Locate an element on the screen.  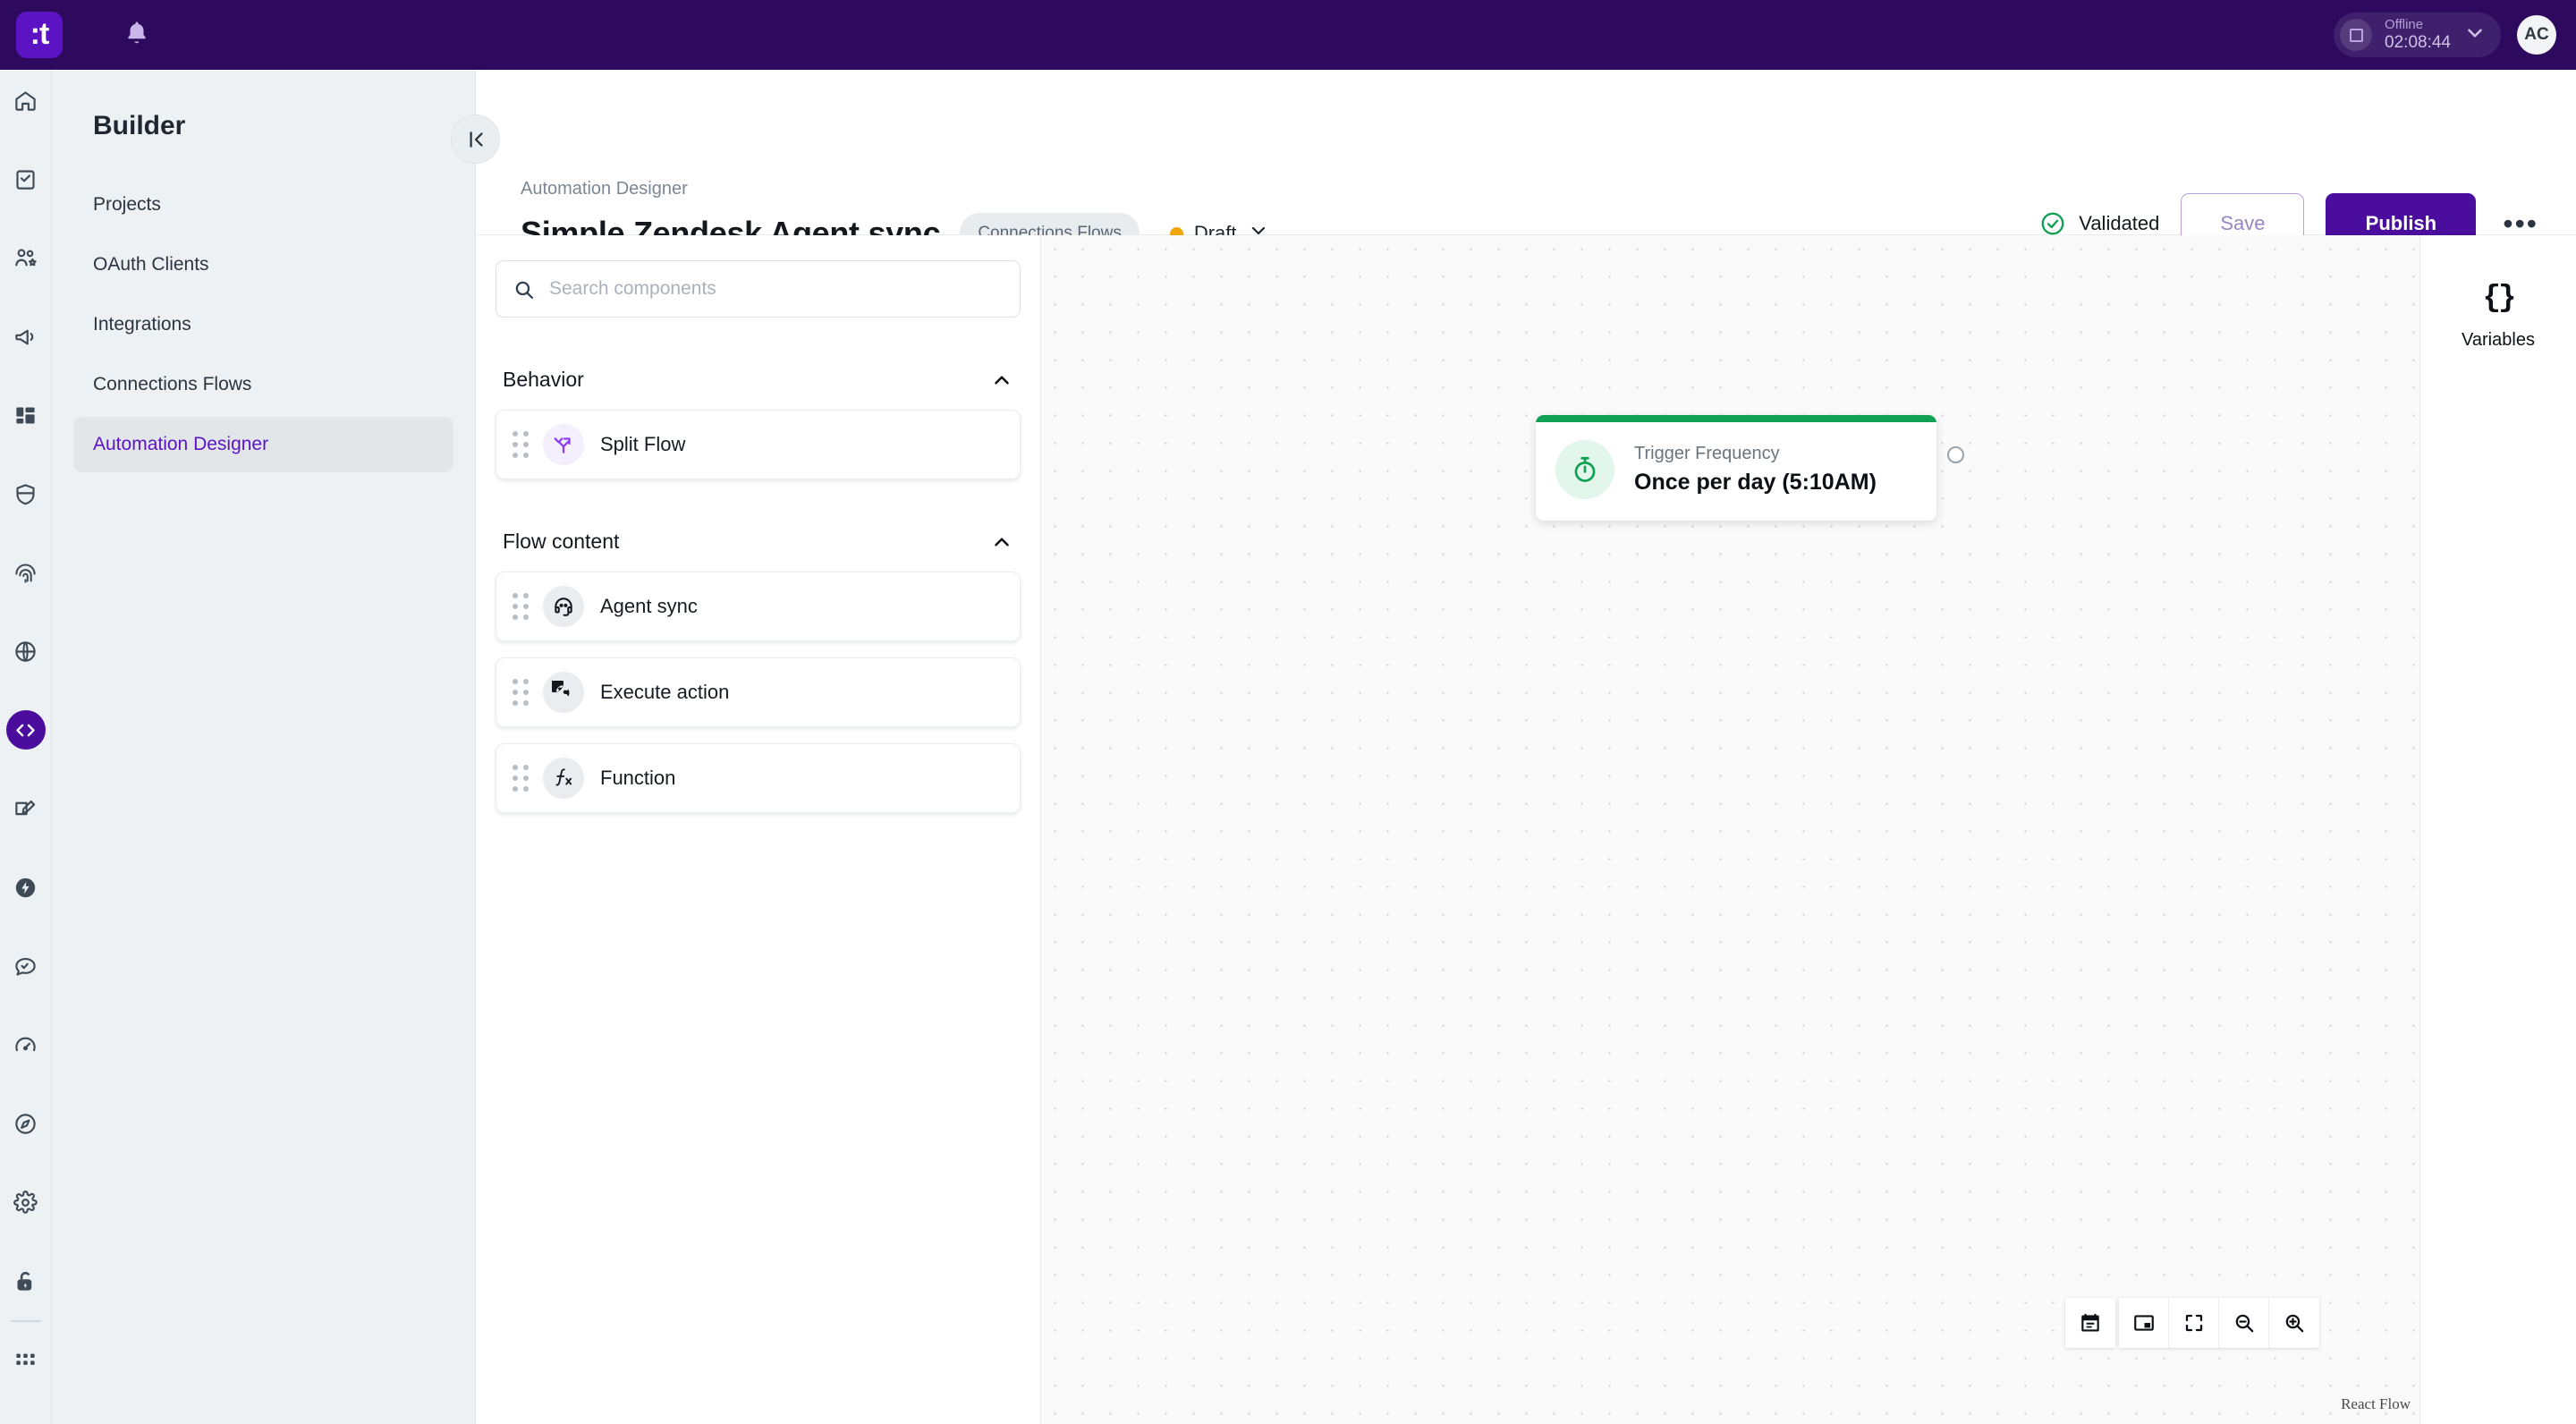
notification-bell-icon is located at coordinates (136, 35).